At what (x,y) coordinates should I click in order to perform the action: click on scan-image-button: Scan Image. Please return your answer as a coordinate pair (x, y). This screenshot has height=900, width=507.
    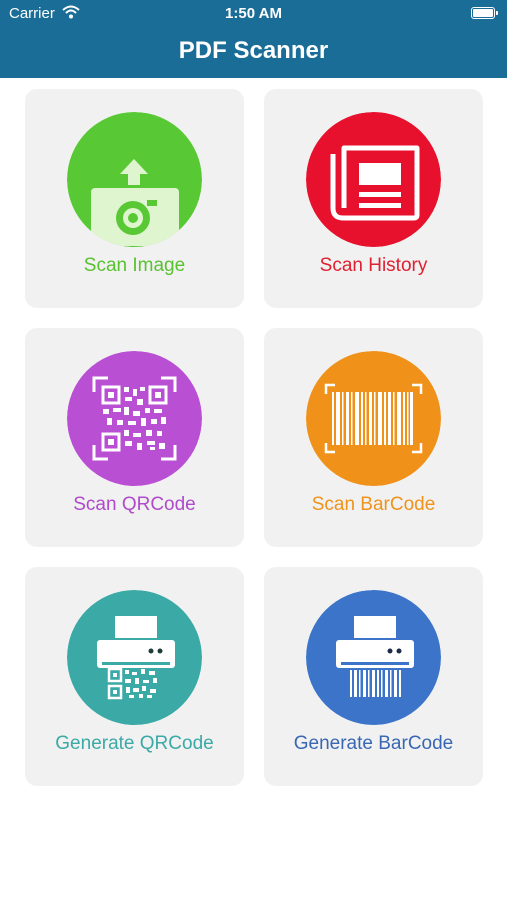
    Looking at the image, I should click on (134, 198).